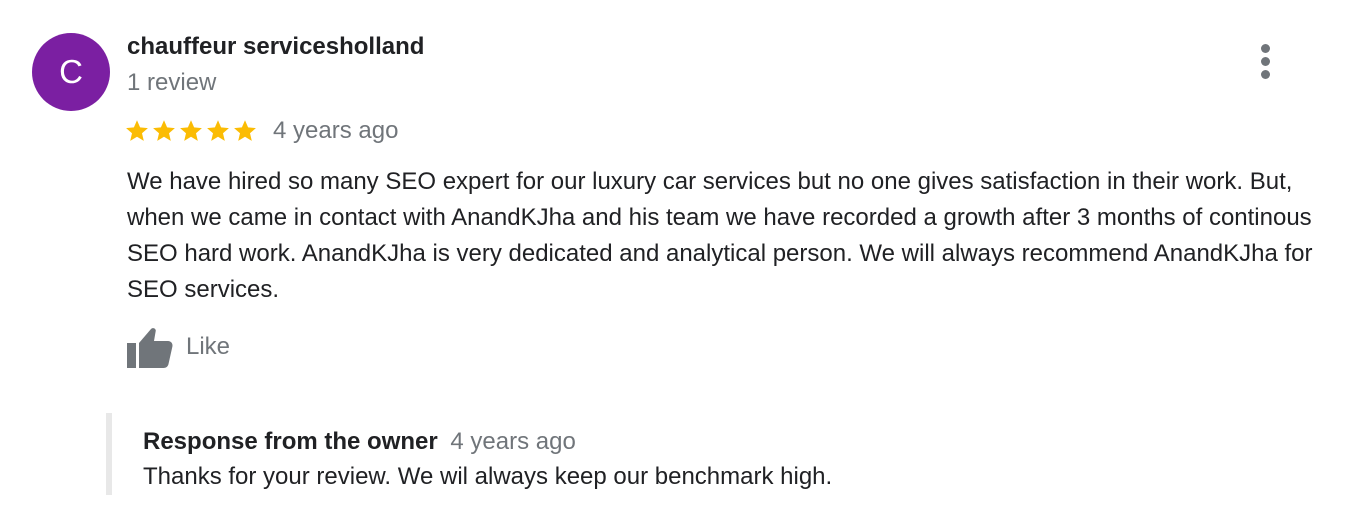 Image resolution: width=1360 pixels, height=512 pixels. Describe the element at coordinates (275, 47) in the screenshot. I see `author-name: chauffeur servicesholland` at that location.